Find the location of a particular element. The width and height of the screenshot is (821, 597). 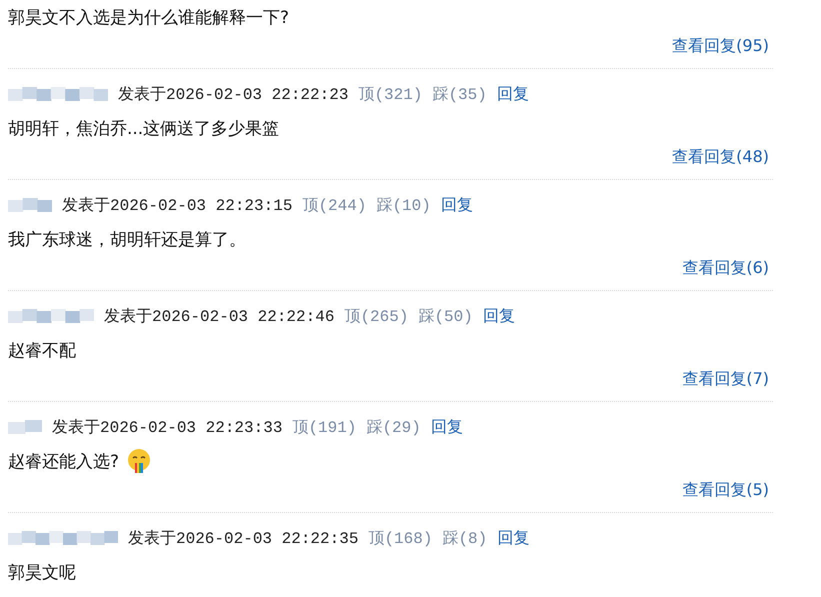

post-timestamp: 发表于2026-02-03 22:23:33 is located at coordinates (167, 428).